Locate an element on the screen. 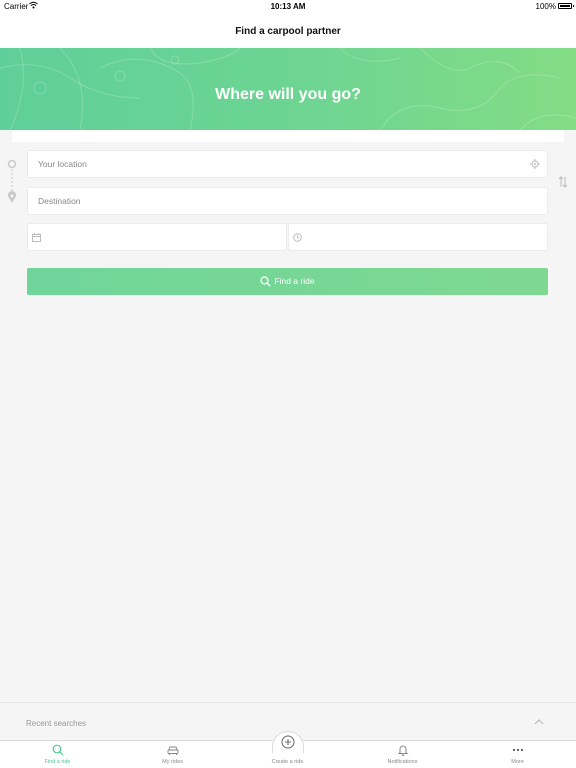  tab-notifications: Notifications is located at coordinates (402, 754).